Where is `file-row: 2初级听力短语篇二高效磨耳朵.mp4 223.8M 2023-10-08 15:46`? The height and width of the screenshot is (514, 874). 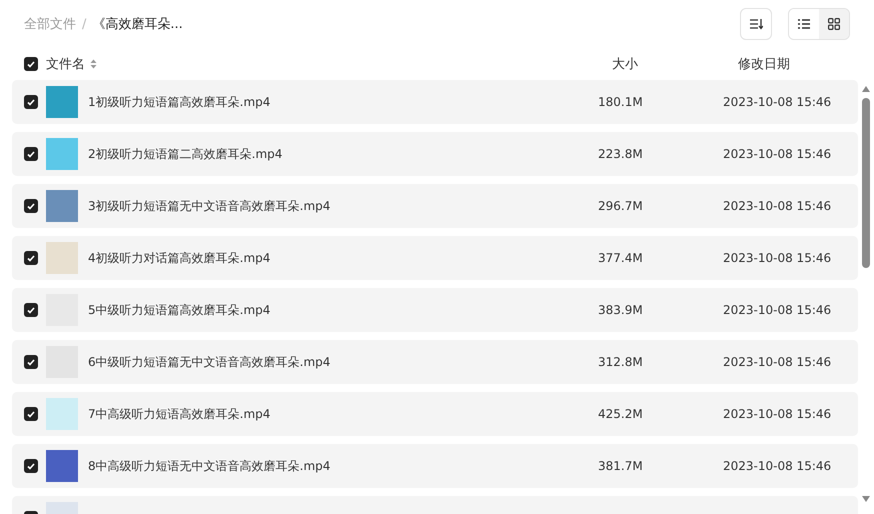 file-row: 2初级听力短语篇二高效磨耳朵.mp4 223.8M 2023-10-08 15:46 is located at coordinates (435, 154).